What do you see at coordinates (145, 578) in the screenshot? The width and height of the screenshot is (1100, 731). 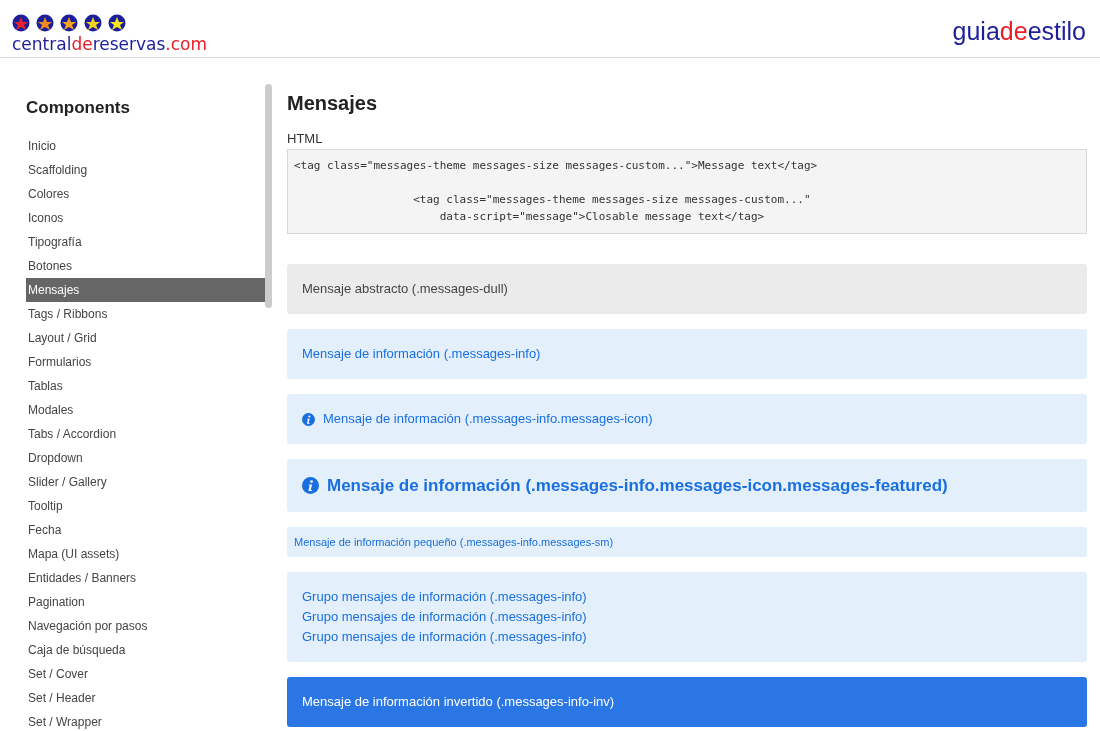 I see `sidebar-item: Entidades / Banners` at bounding box center [145, 578].